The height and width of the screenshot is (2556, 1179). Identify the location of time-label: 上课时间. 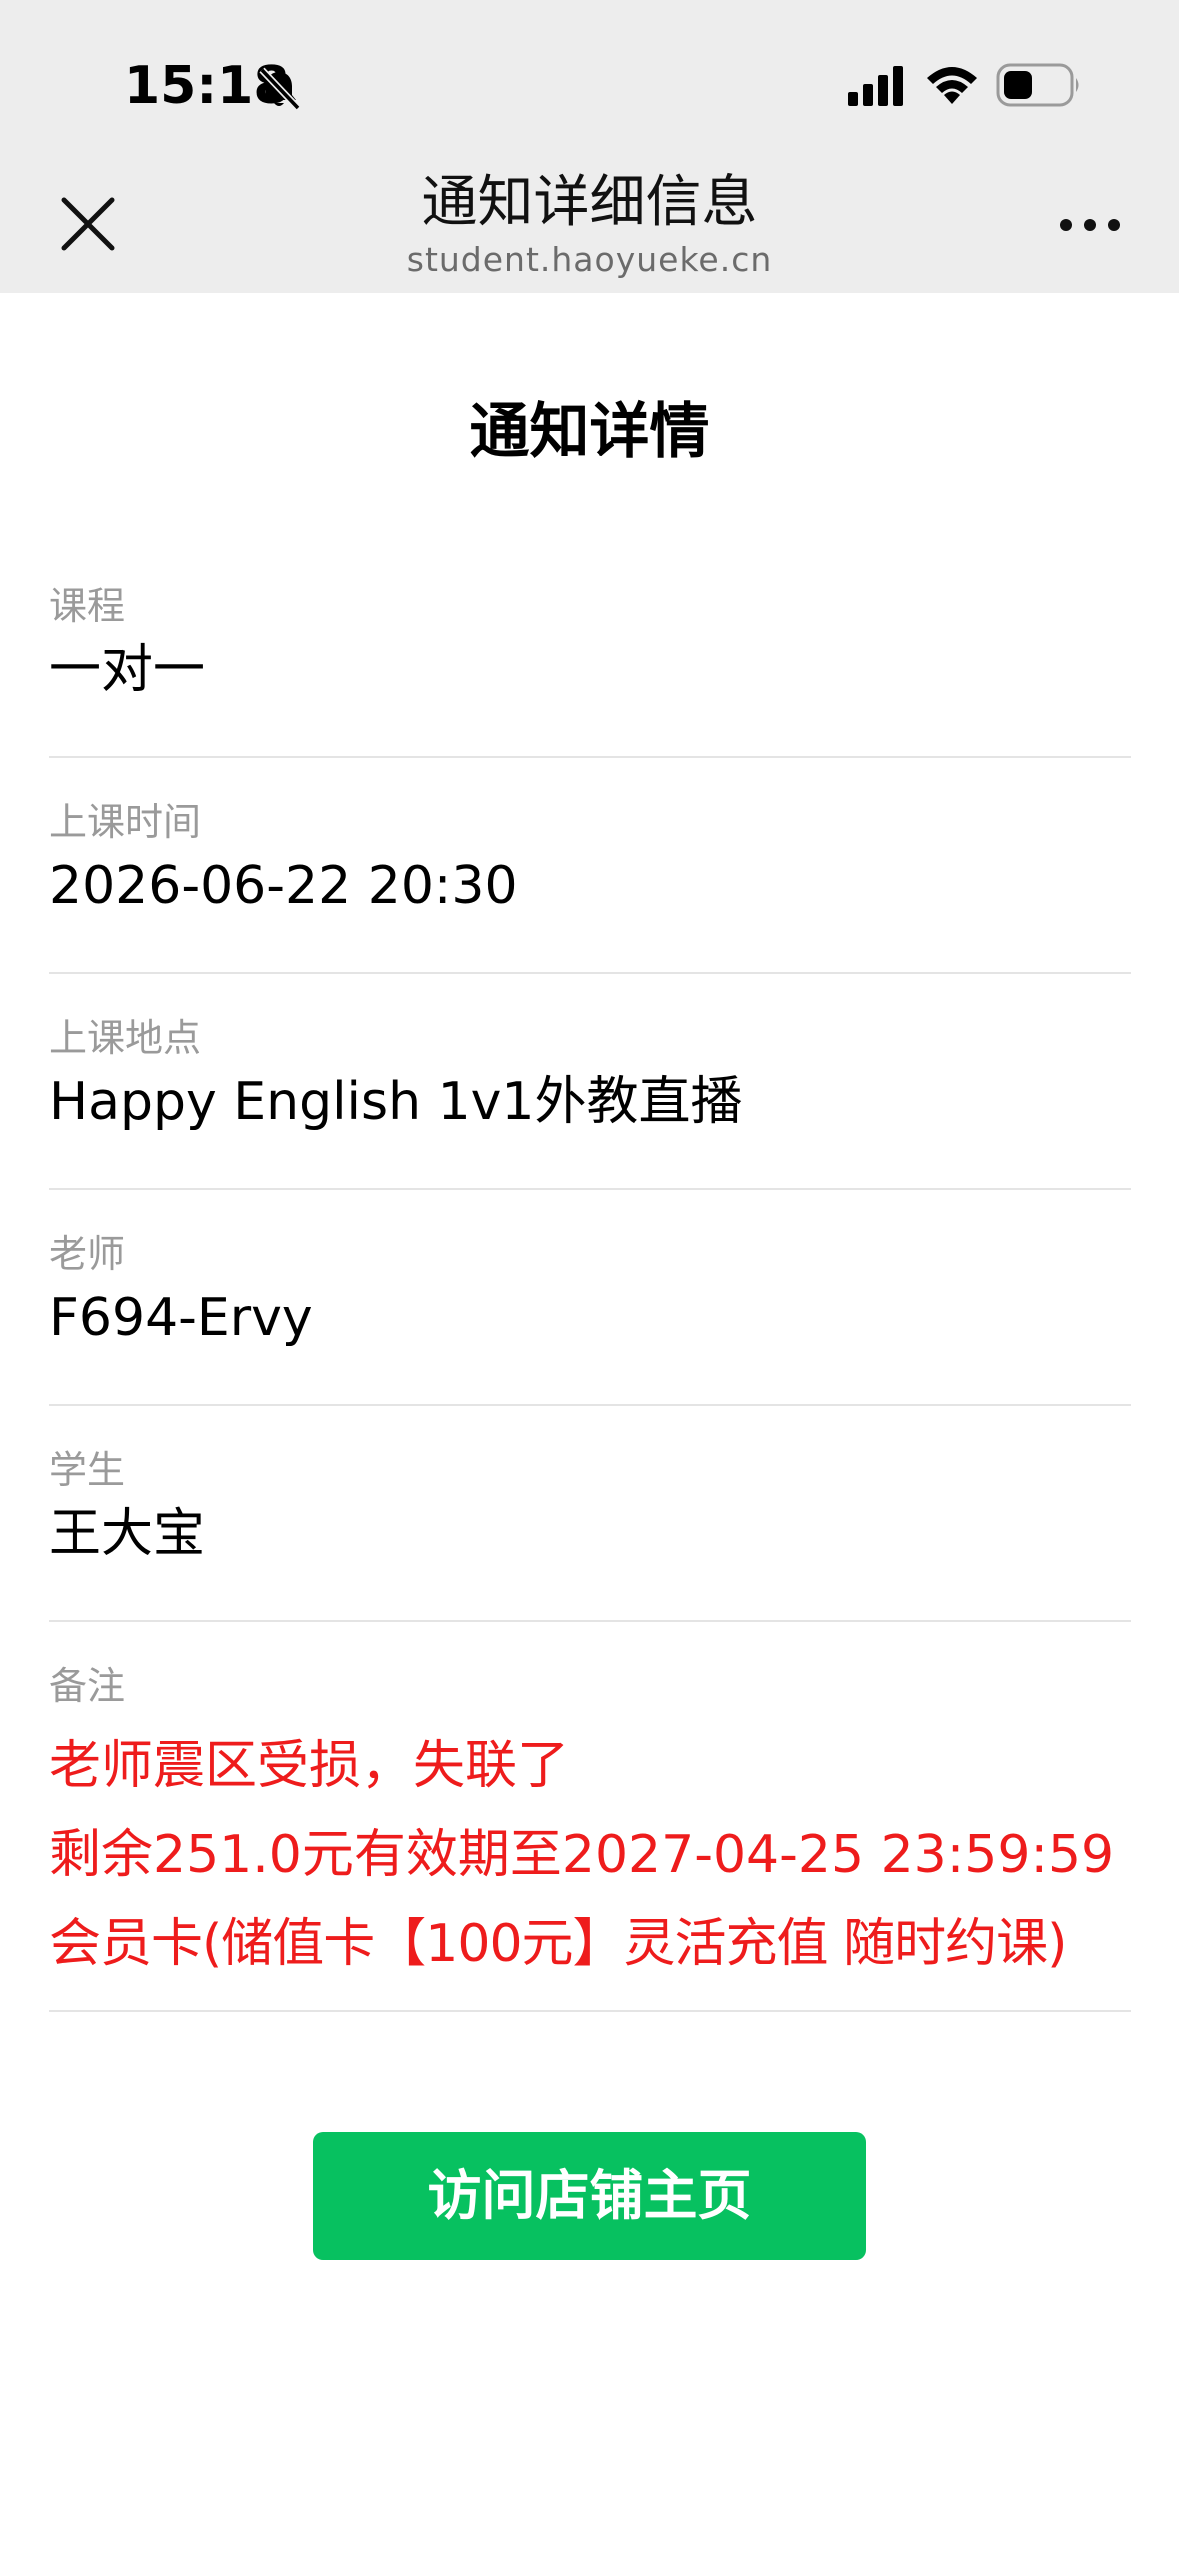
(125, 822).